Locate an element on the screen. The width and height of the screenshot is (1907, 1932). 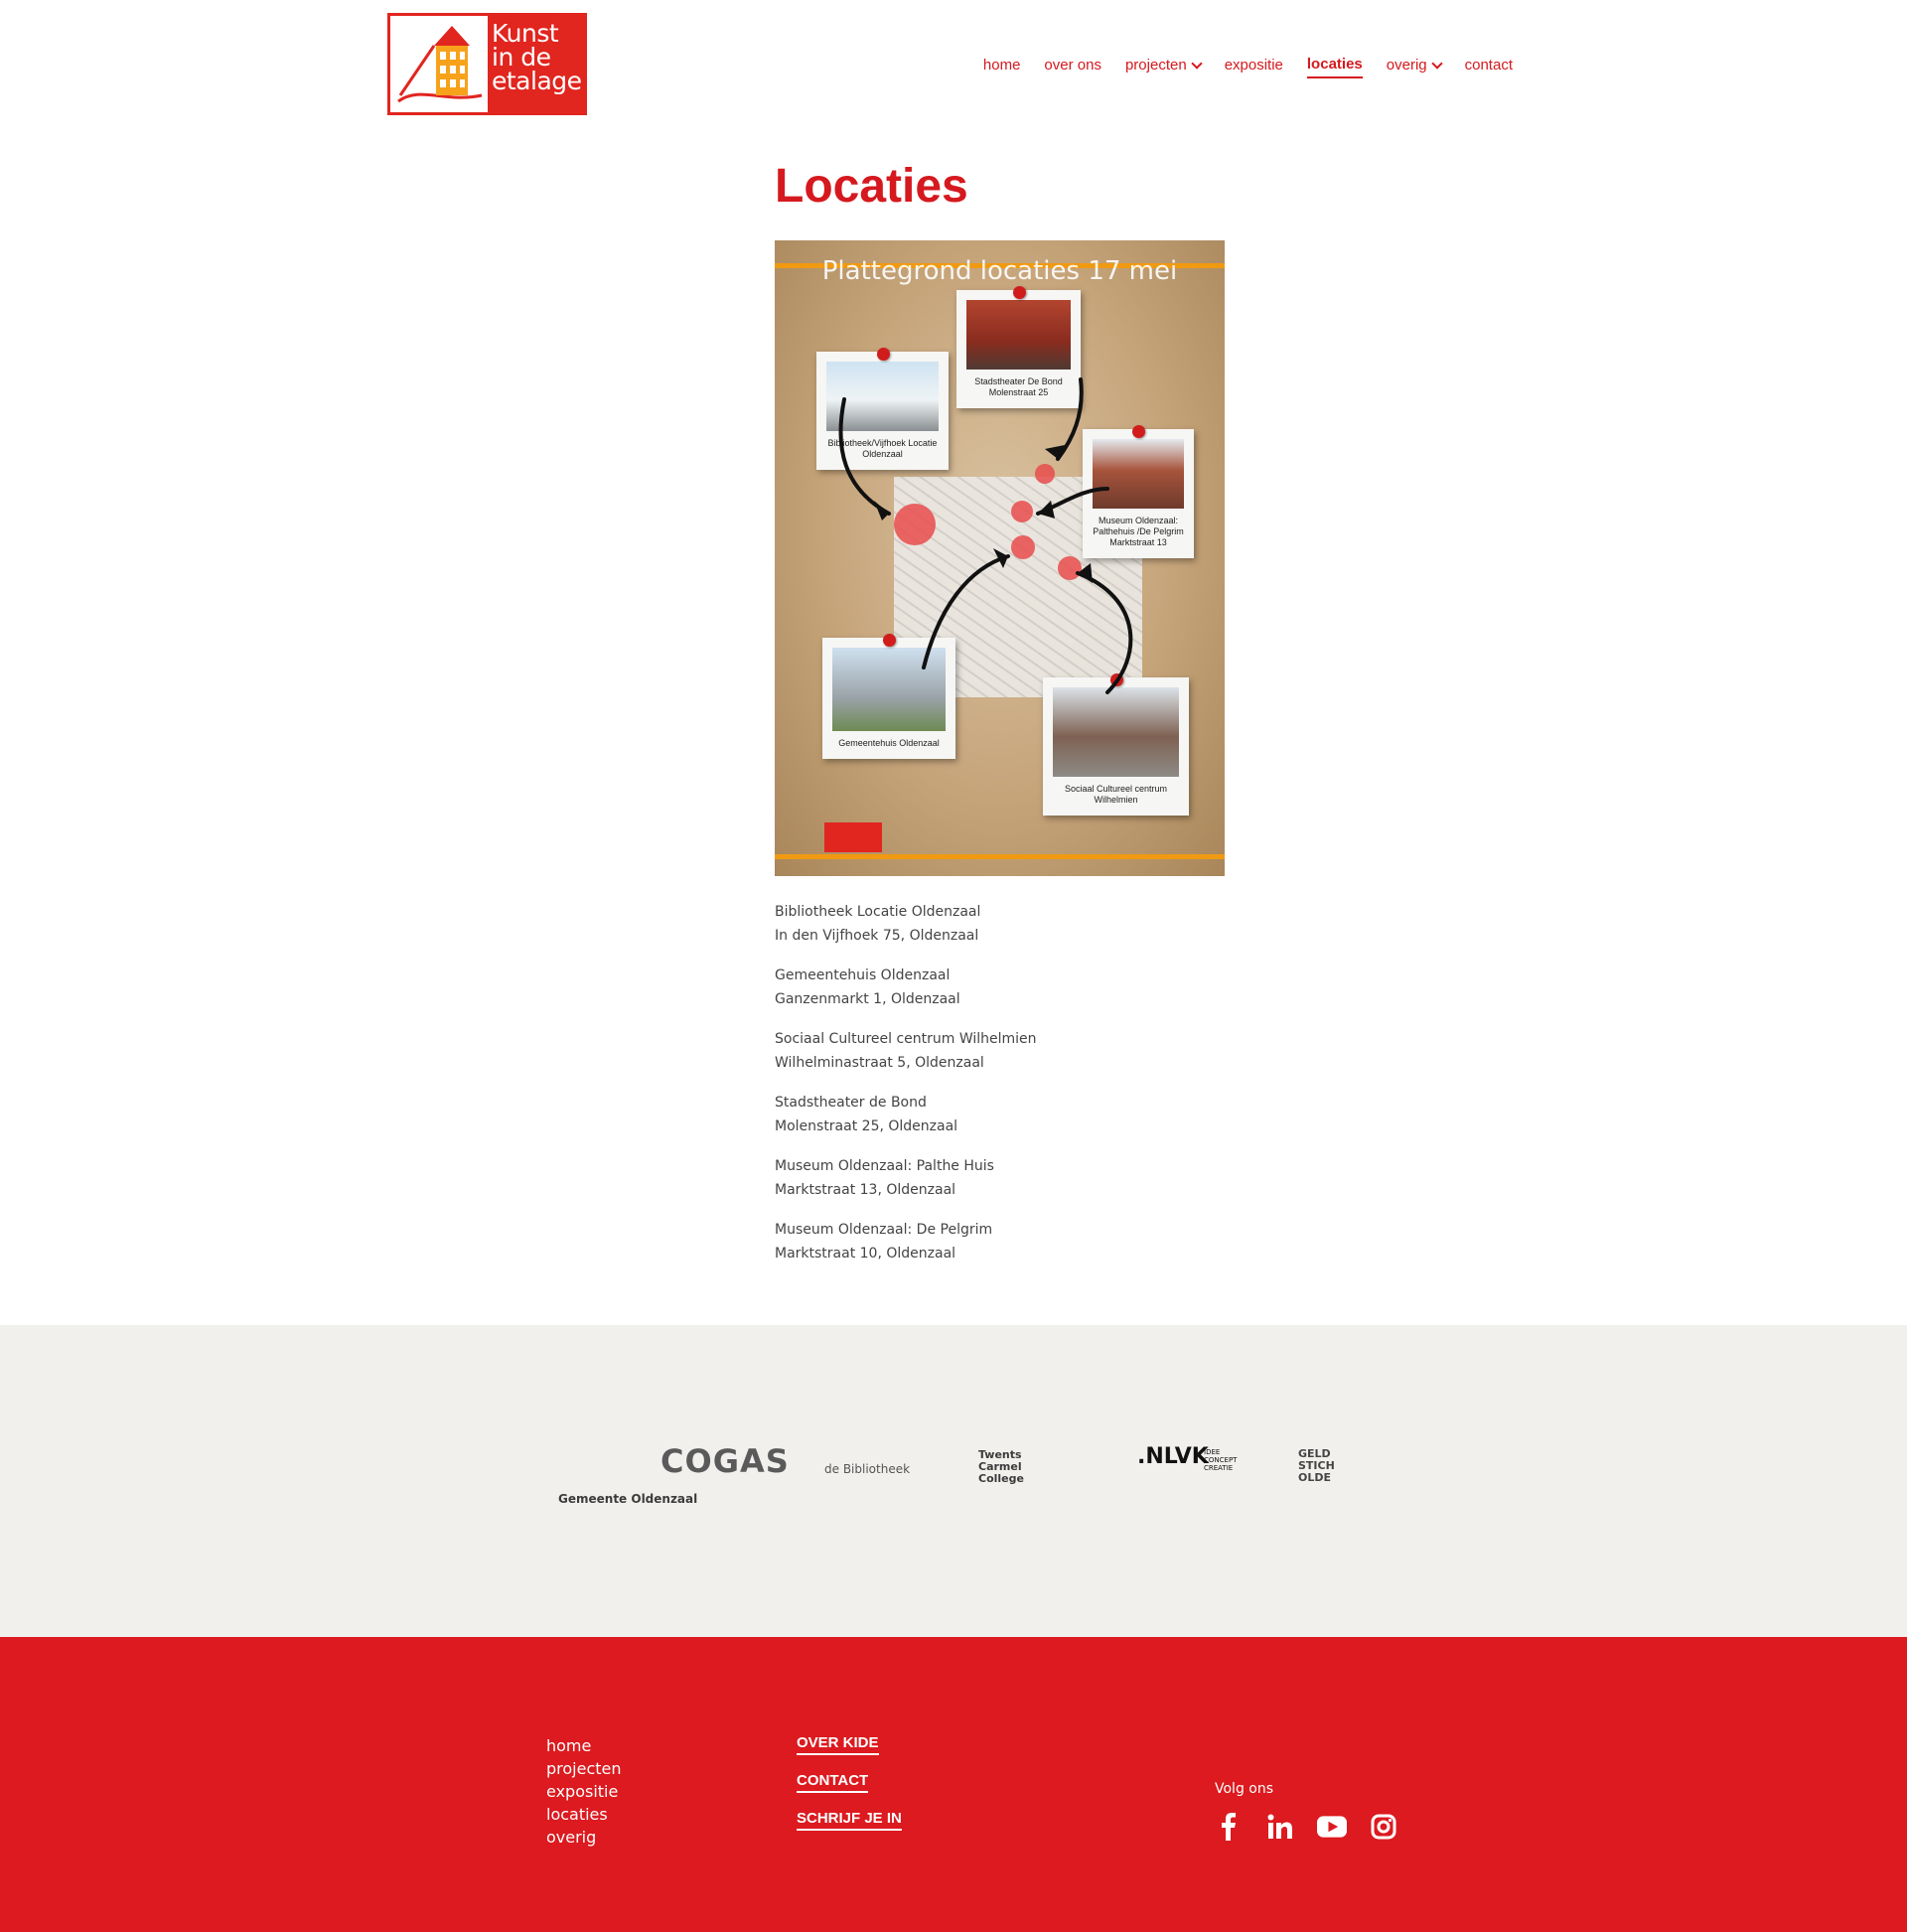
footer-link-expositie: expositie is located at coordinates (584, 1791).